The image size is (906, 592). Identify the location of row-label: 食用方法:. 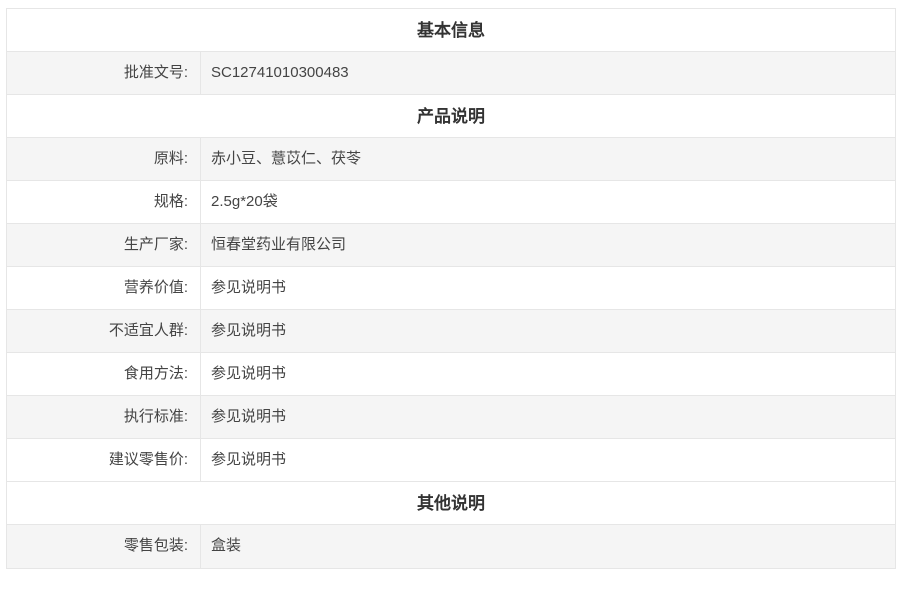
(104, 374).